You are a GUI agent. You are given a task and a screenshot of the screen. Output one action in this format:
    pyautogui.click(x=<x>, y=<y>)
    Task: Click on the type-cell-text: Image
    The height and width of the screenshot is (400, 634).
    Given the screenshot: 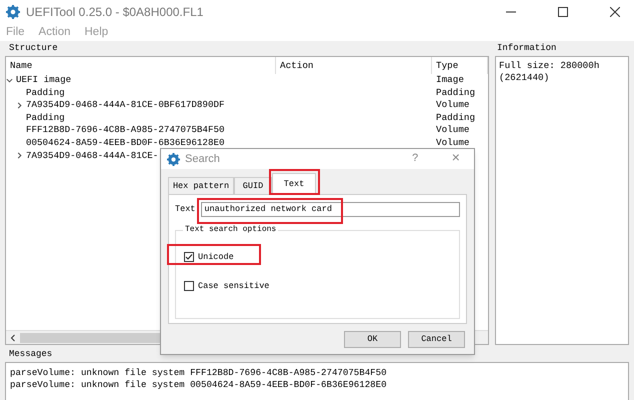 What is the action you would take?
    pyautogui.click(x=450, y=80)
    